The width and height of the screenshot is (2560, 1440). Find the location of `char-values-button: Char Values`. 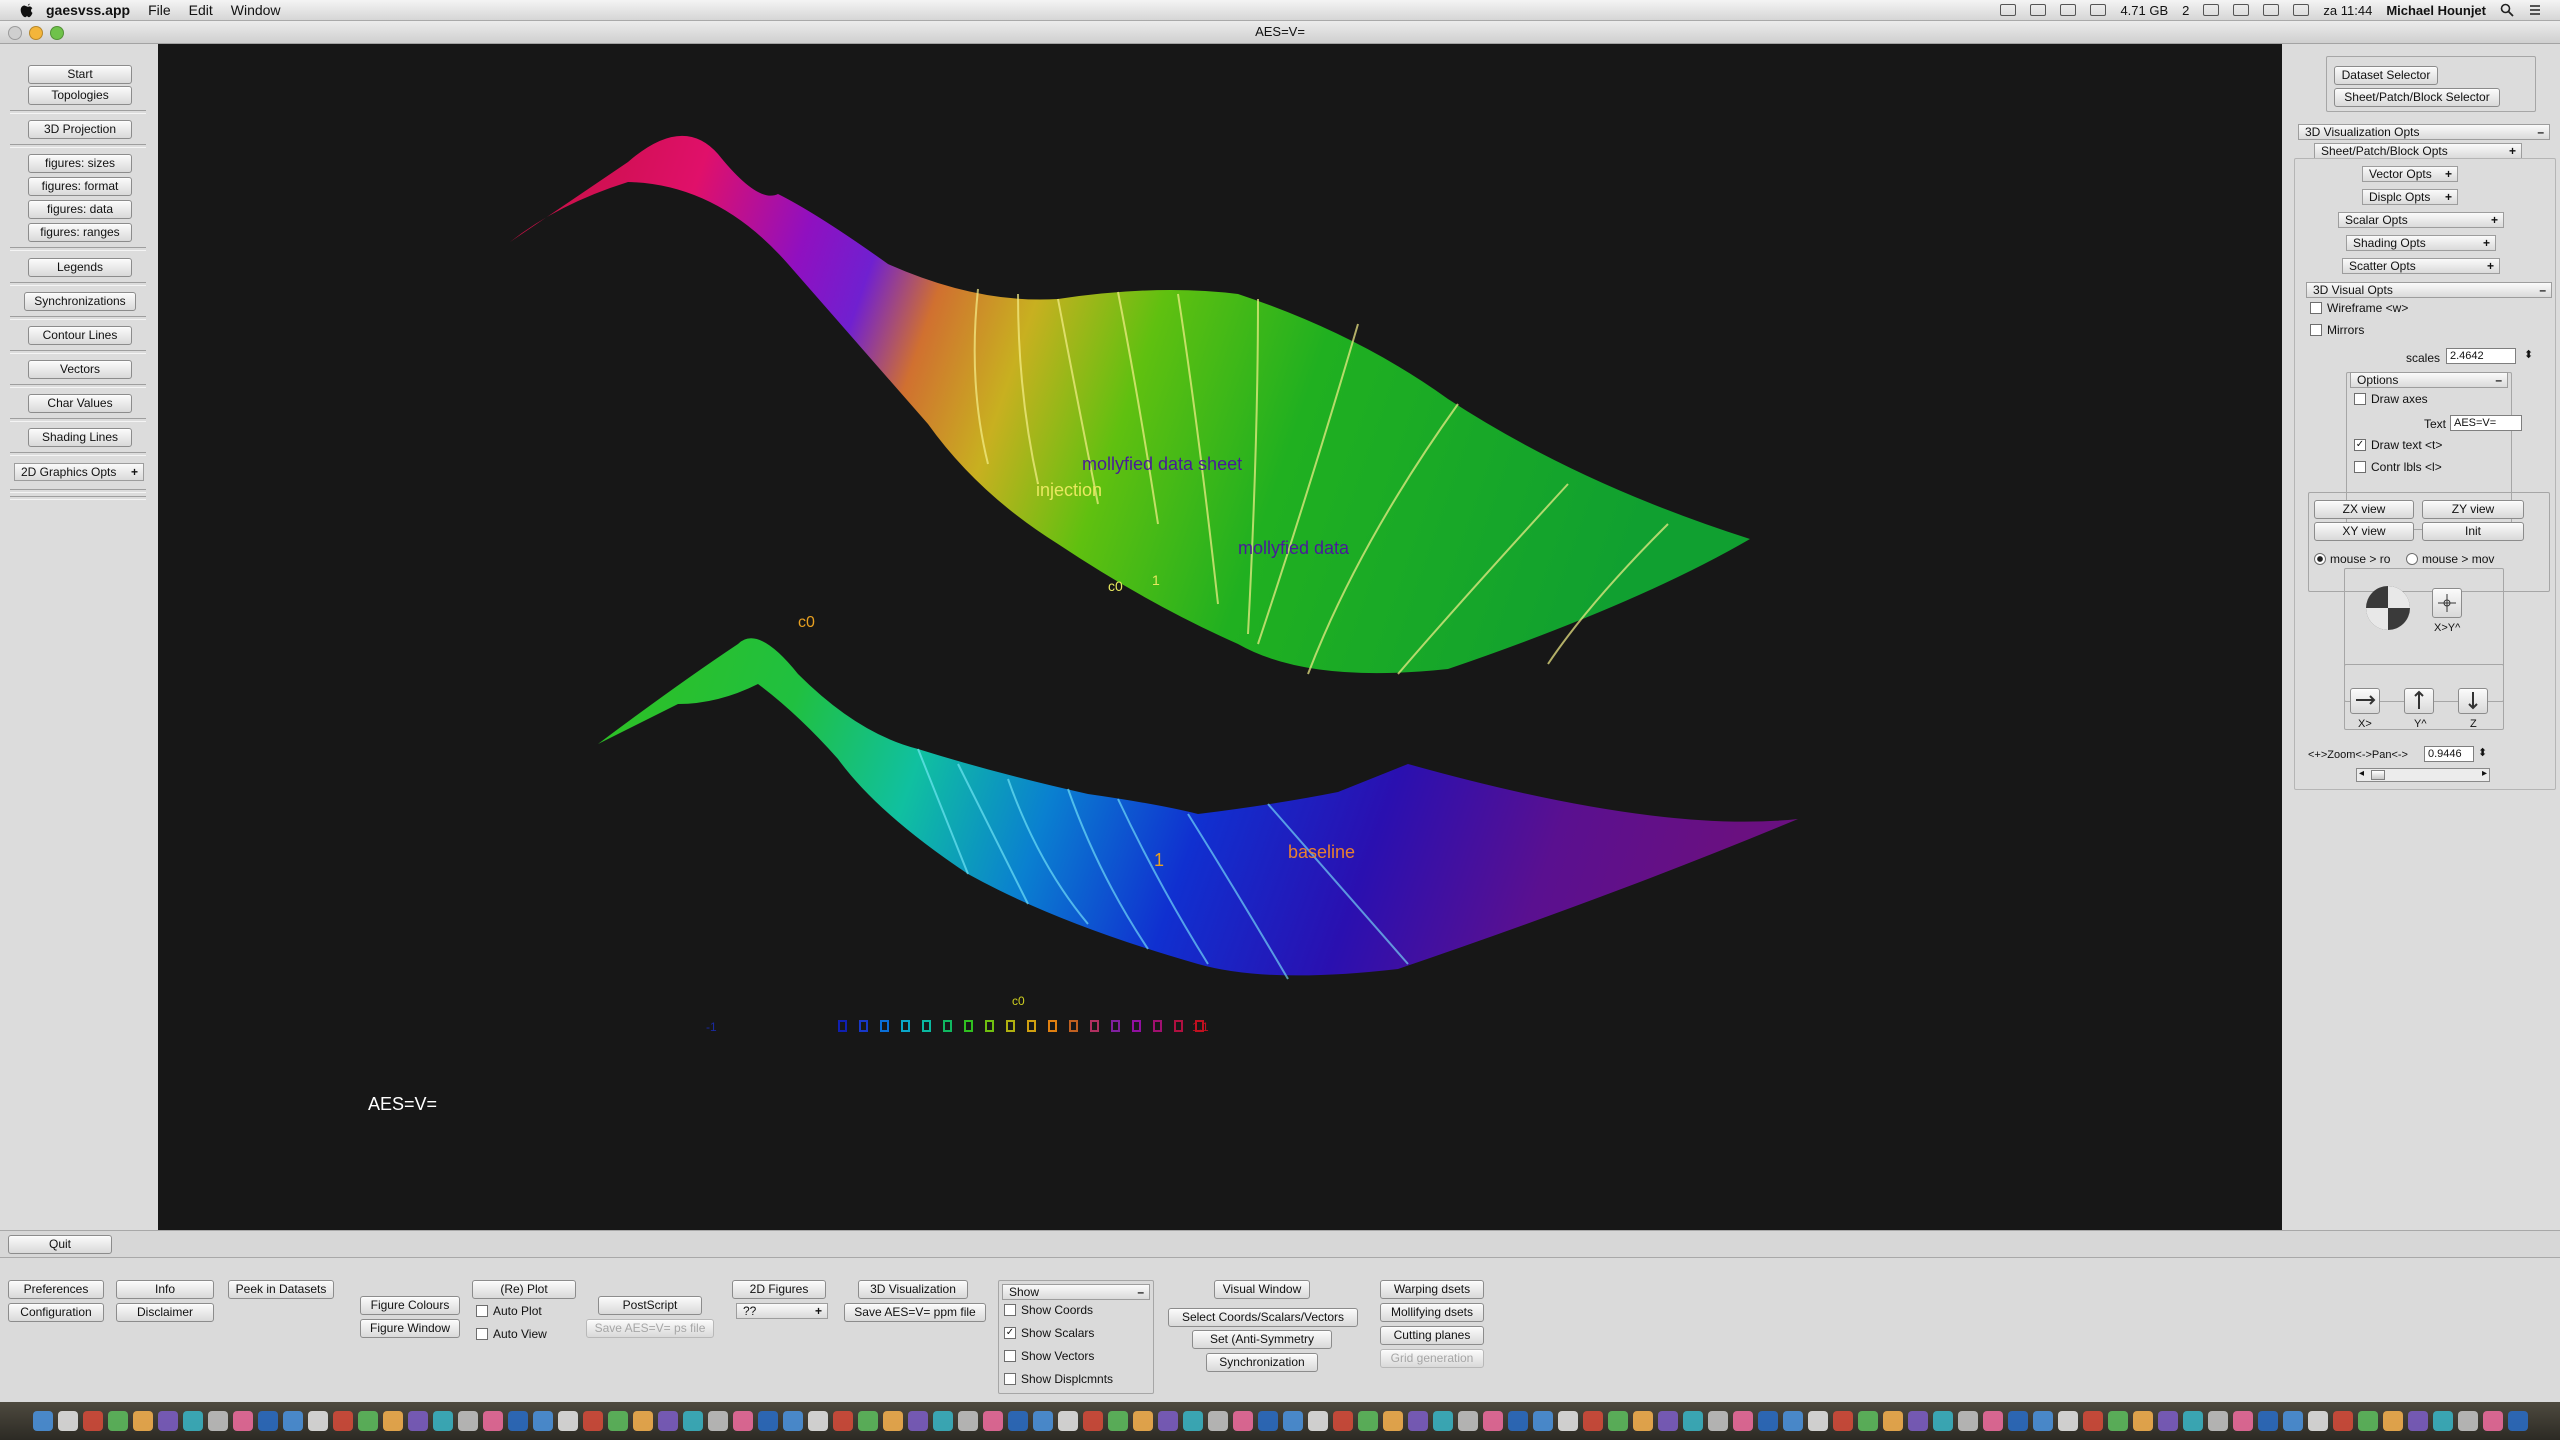

char-values-button: Char Values is located at coordinates (80, 403).